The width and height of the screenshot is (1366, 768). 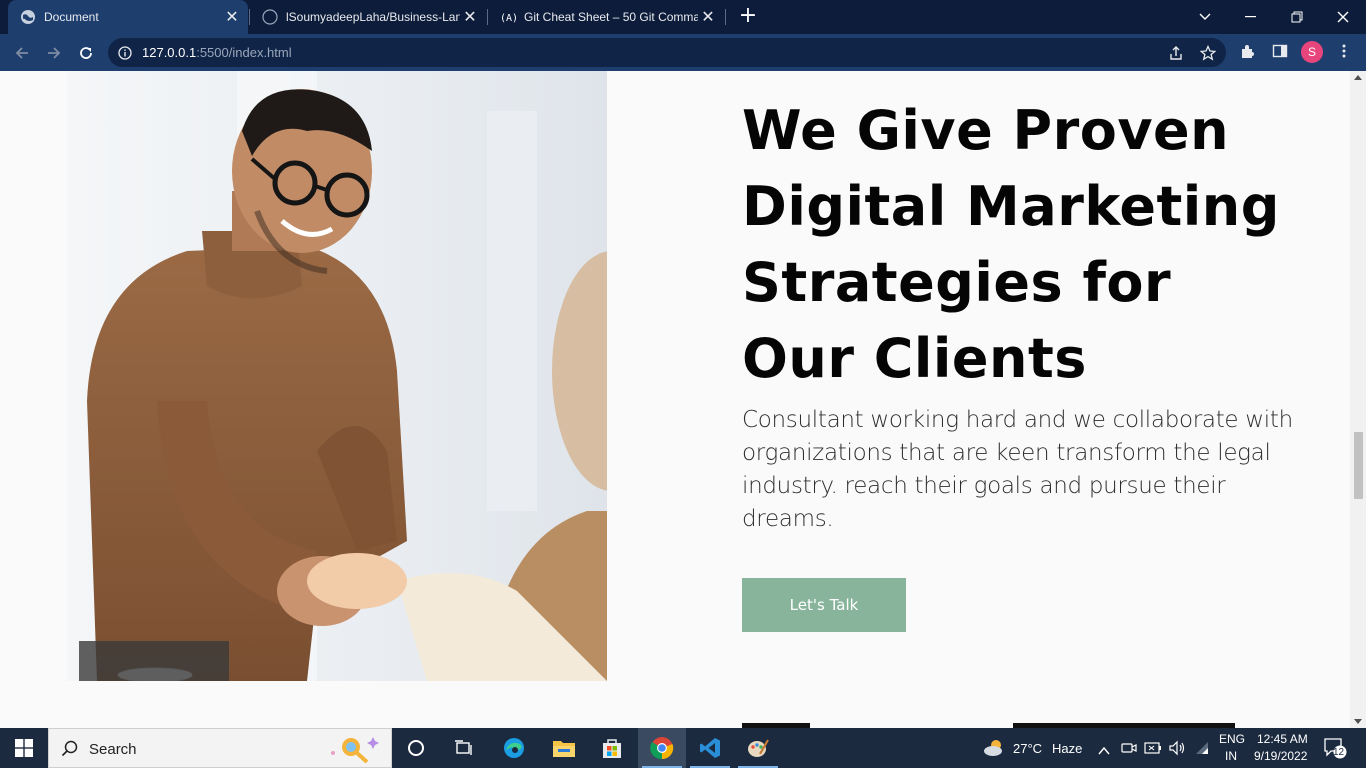 I want to click on arrow-left-icon, so click(x=21, y=53).